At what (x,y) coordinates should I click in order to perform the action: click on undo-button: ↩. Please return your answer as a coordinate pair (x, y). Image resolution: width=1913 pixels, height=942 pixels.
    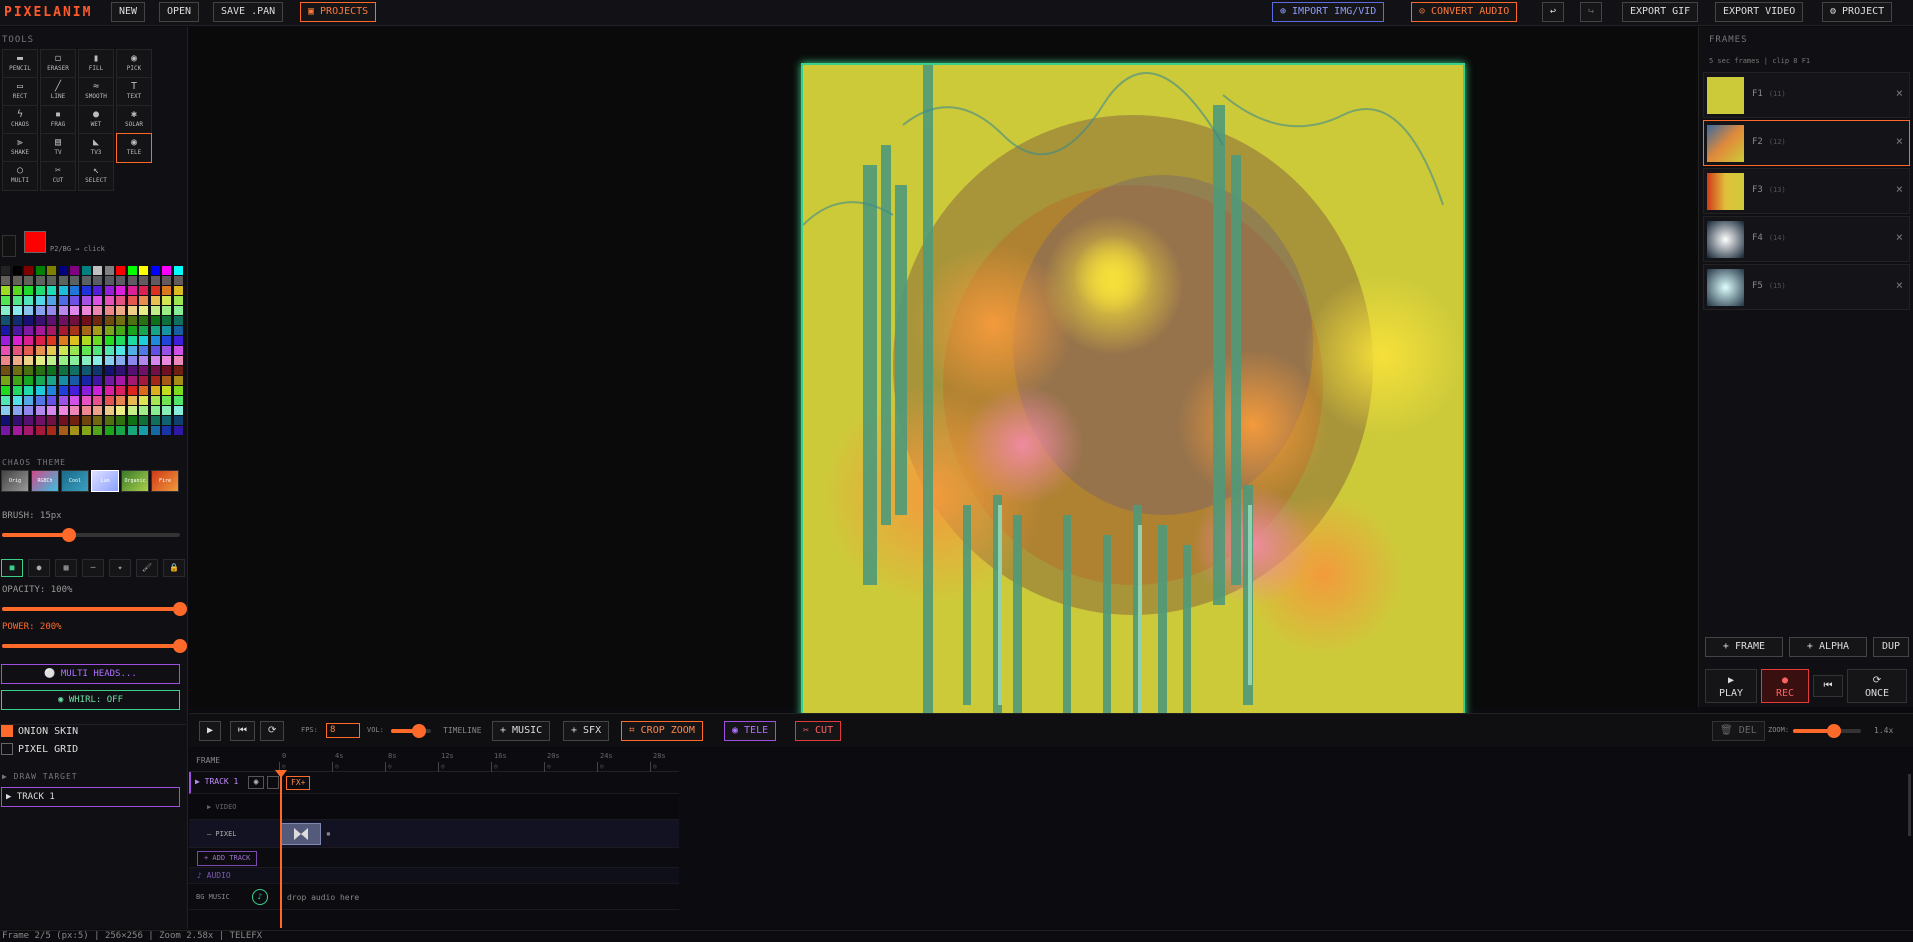
    Looking at the image, I should click on (1553, 12).